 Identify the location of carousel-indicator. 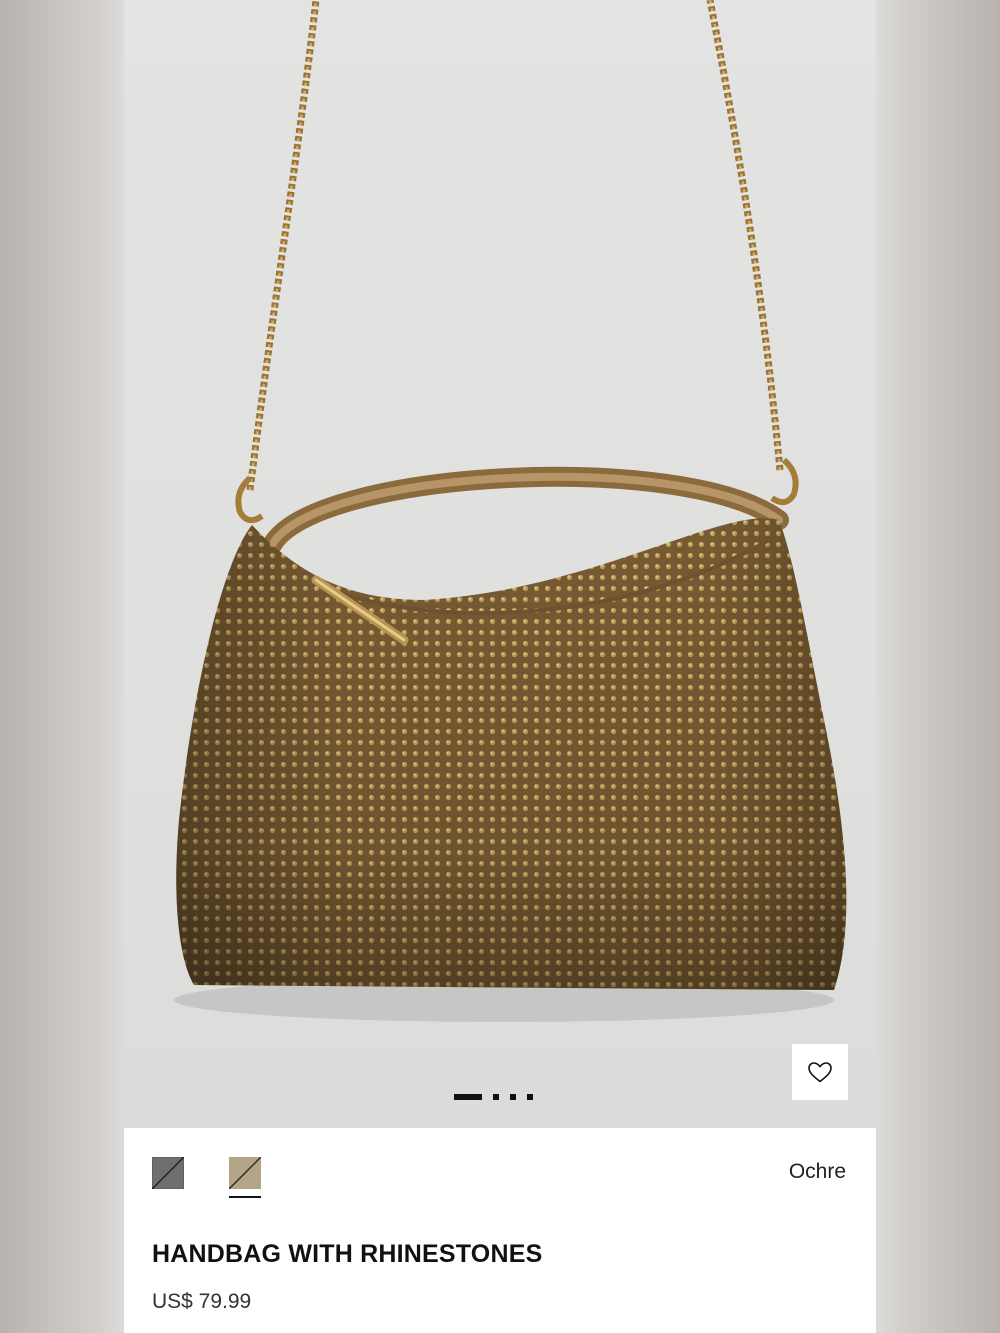
(499, 1096).